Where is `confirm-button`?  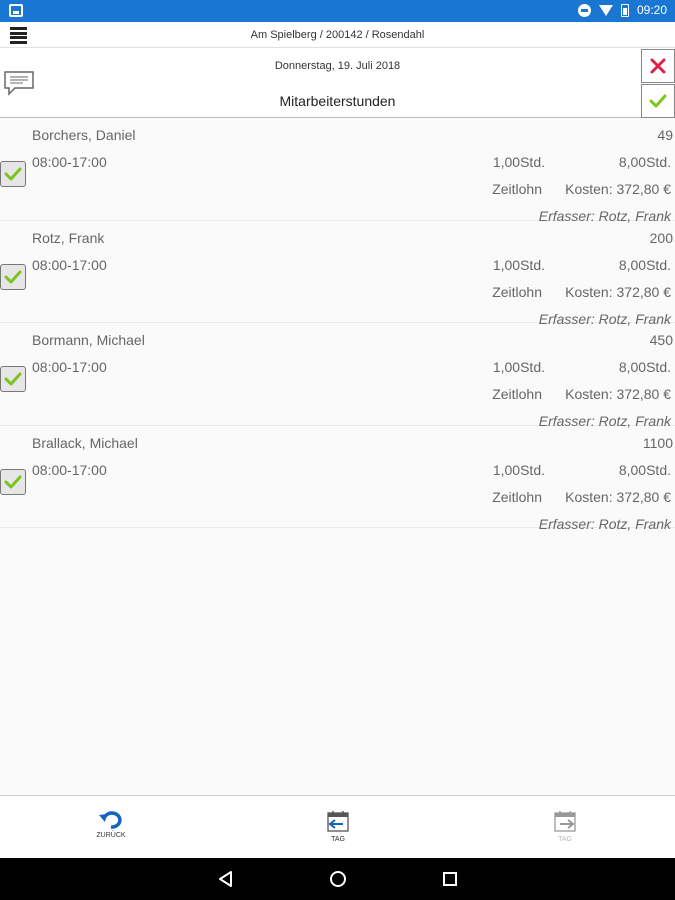 confirm-button is located at coordinates (658, 101).